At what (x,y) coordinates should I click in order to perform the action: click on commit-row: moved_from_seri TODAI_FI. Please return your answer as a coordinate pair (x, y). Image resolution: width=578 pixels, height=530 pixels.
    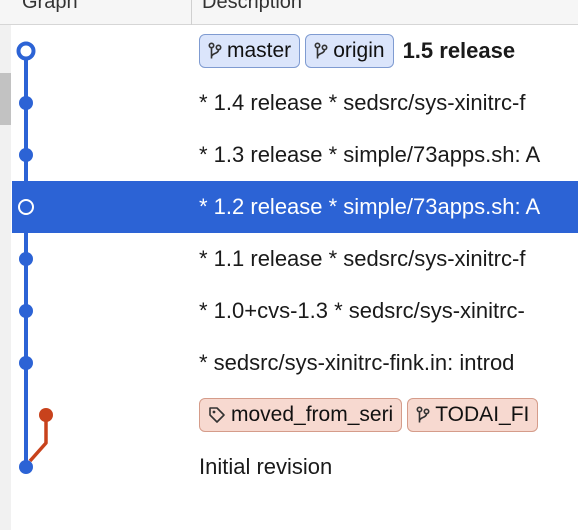
    Looking at the image, I should click on (295, 415).